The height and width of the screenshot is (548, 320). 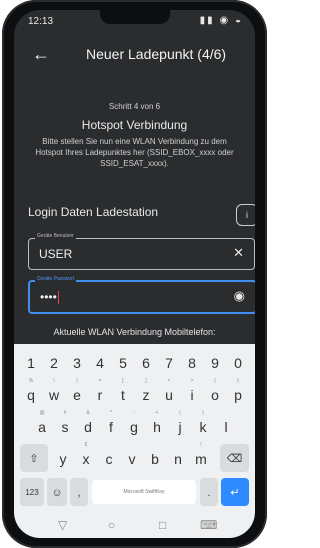 What do you see at coordinates (42, 425) in the screenshot?
I see `key-a: @ a` at bounding box center [42, 425].